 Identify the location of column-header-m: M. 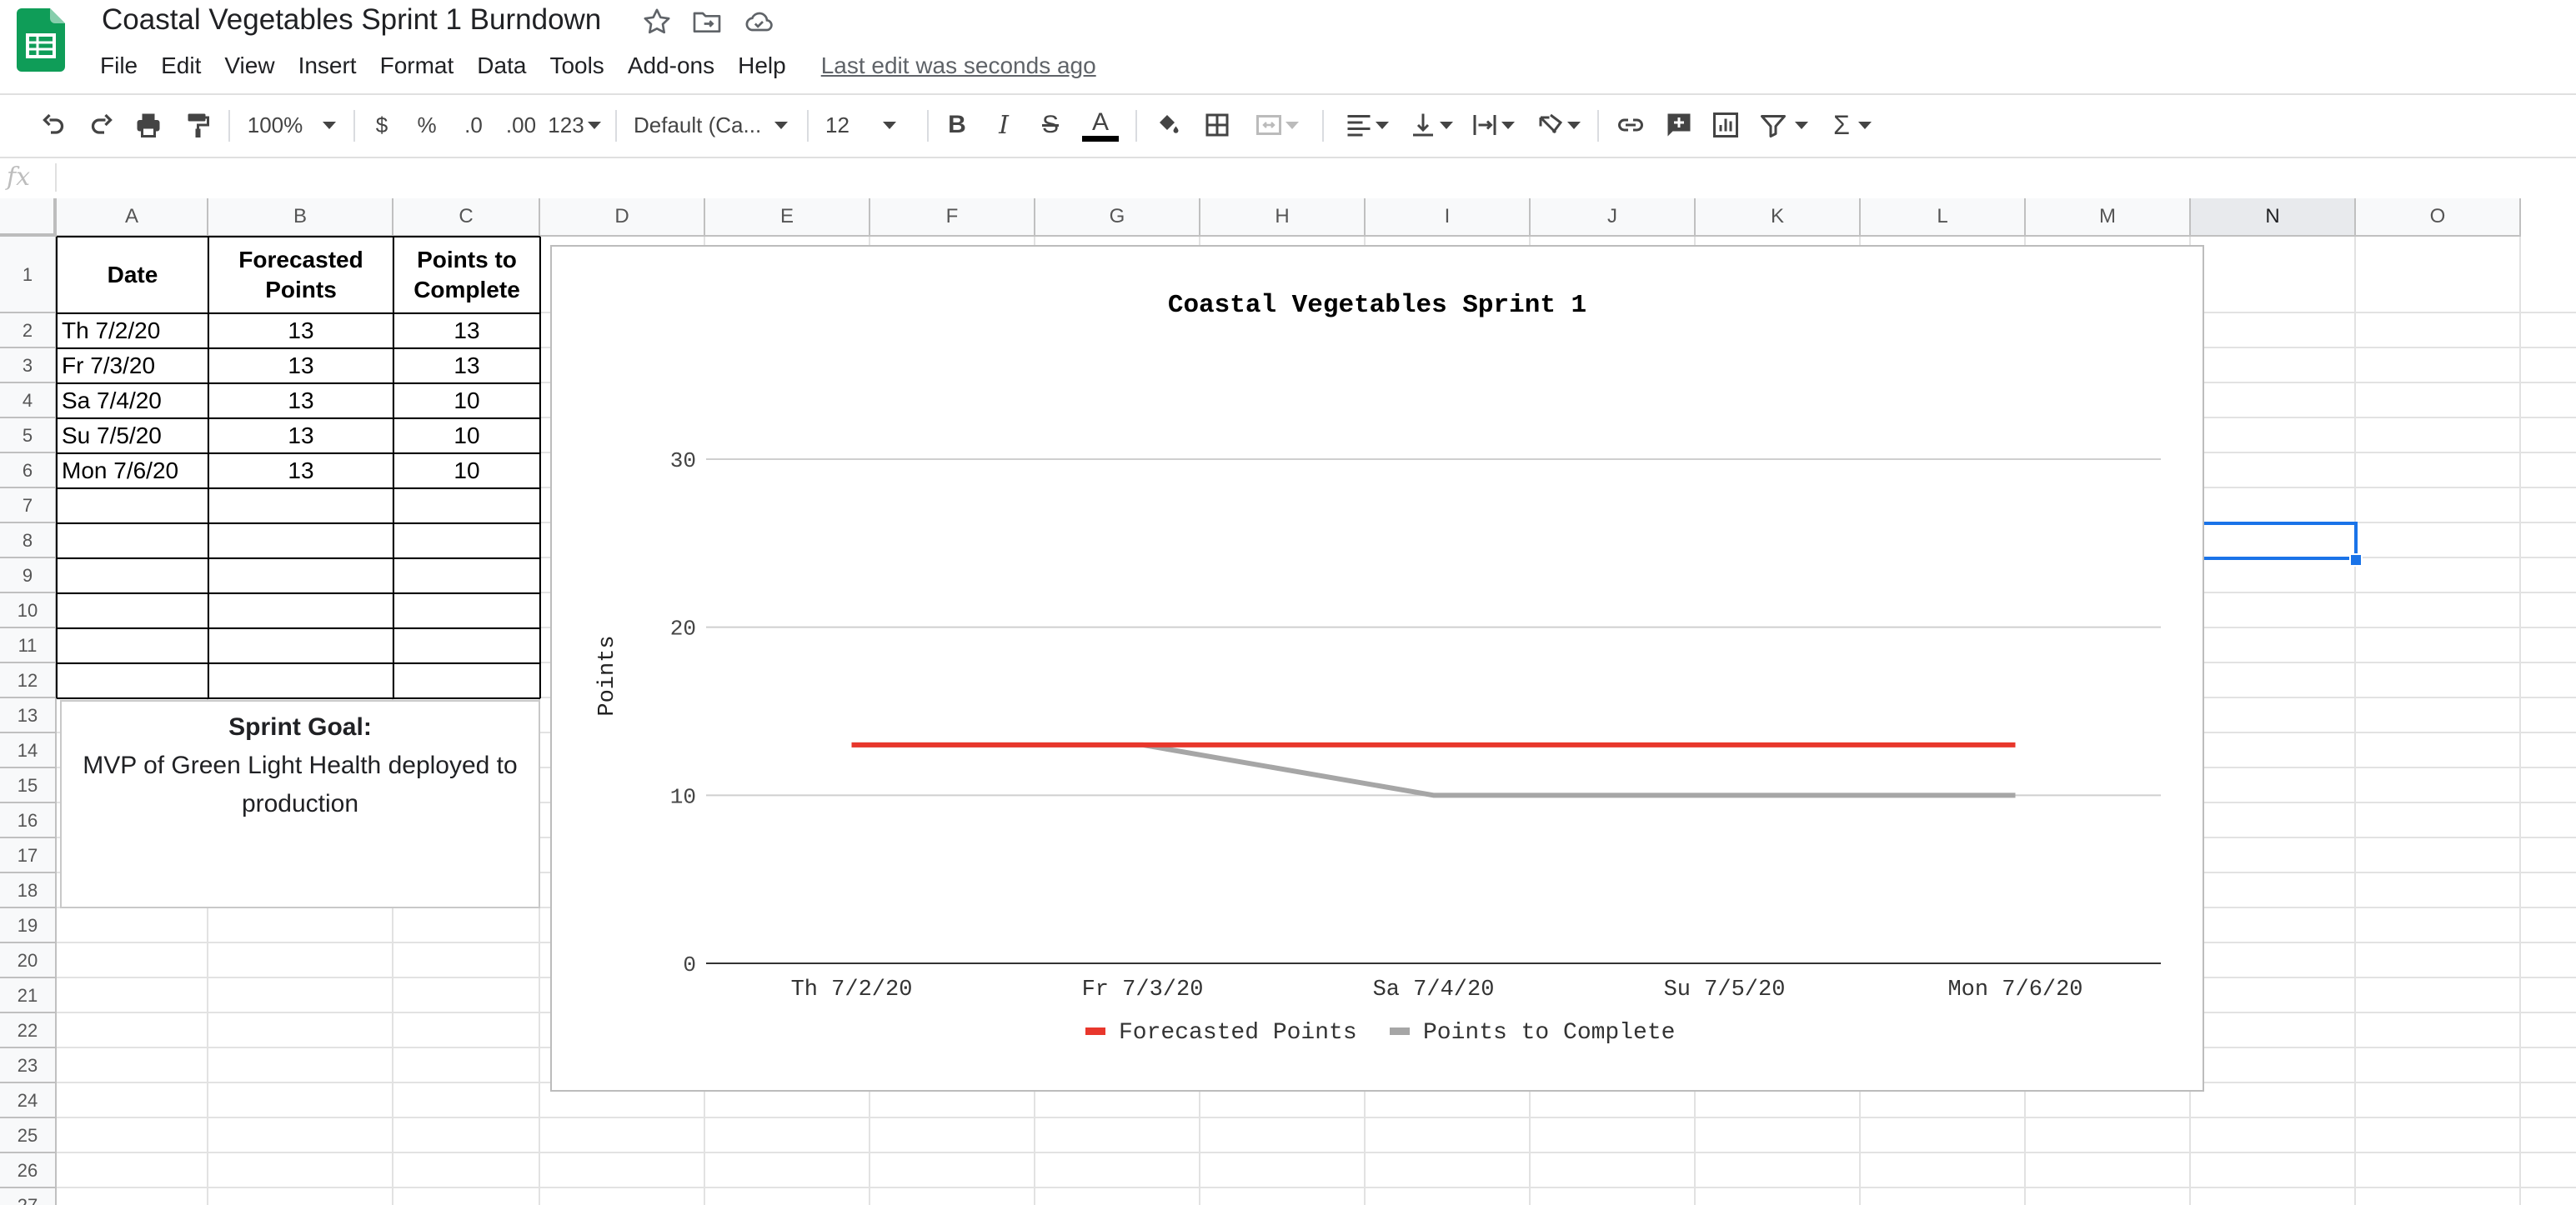
(2108, 217).